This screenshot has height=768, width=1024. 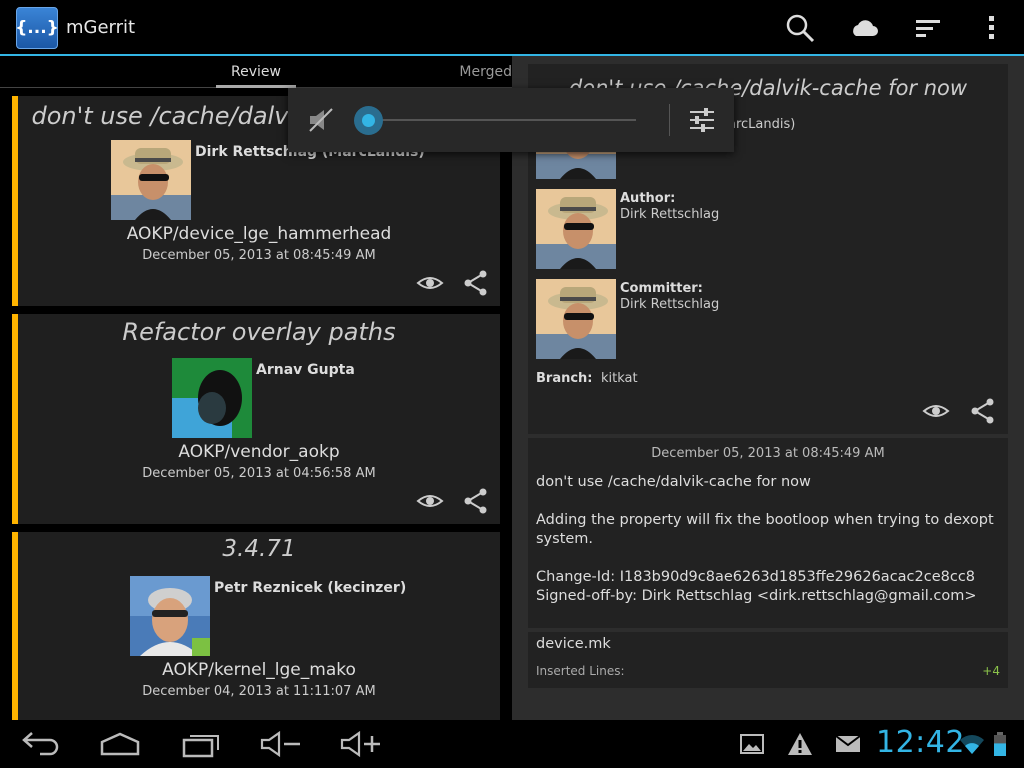 What do you see at coordinates (920, 742) in the screenshot?
I see `status-clock: 12:42` at bounding box center [920, 742].